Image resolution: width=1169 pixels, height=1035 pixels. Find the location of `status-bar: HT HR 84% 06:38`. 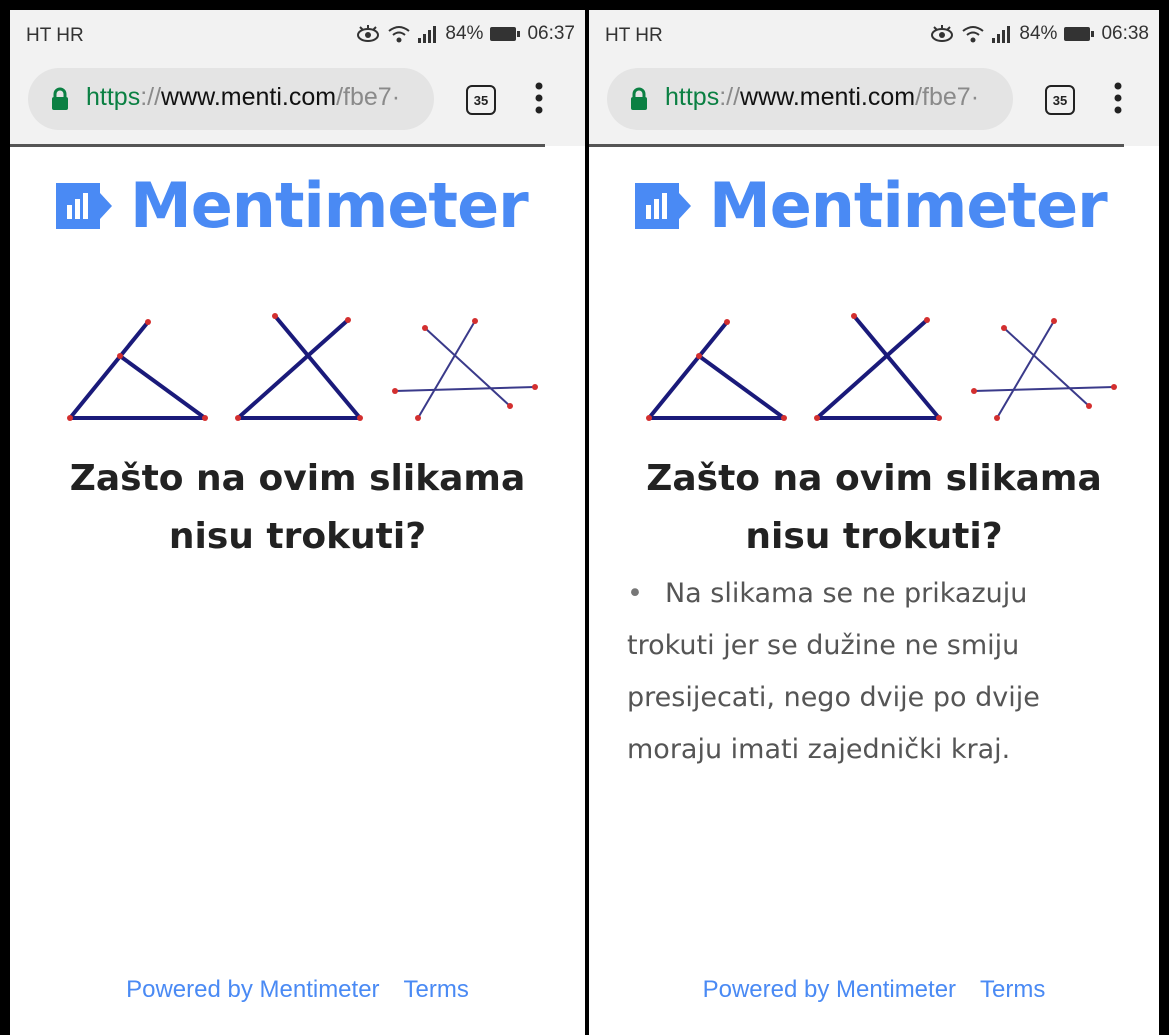

status-bar: HT HR 84% 06:38 is located at coordinates (874, 35).